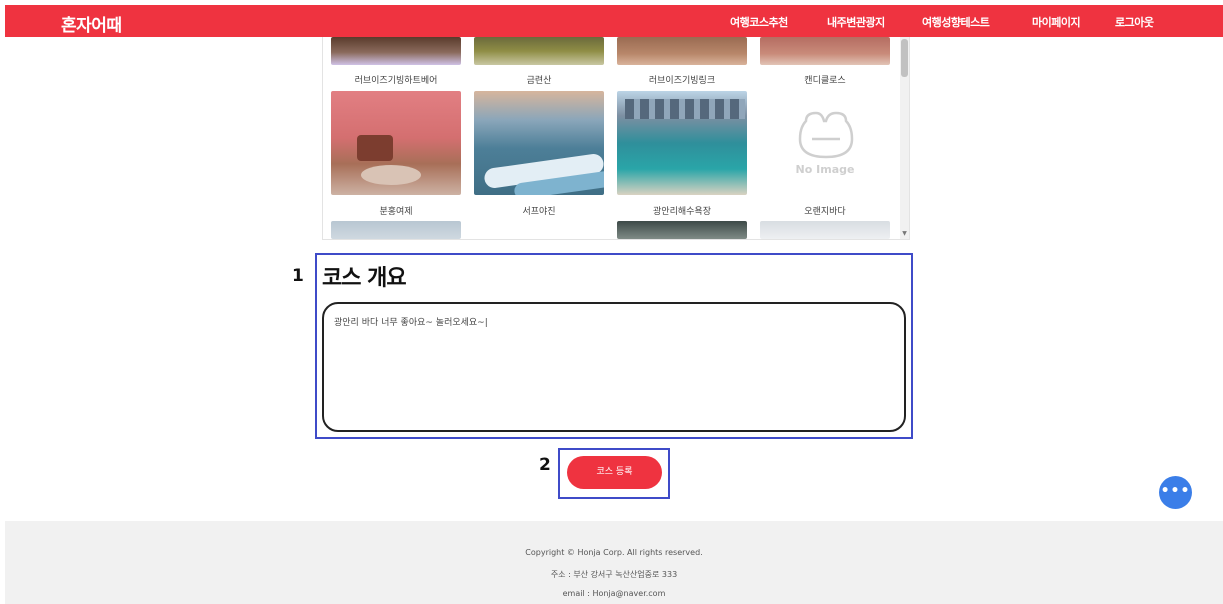 This screenshot has height=604, width=1223. Describe the element at coordinates (539, 81) in the screenshot. I see `spot-caption: 금련산` at that location.